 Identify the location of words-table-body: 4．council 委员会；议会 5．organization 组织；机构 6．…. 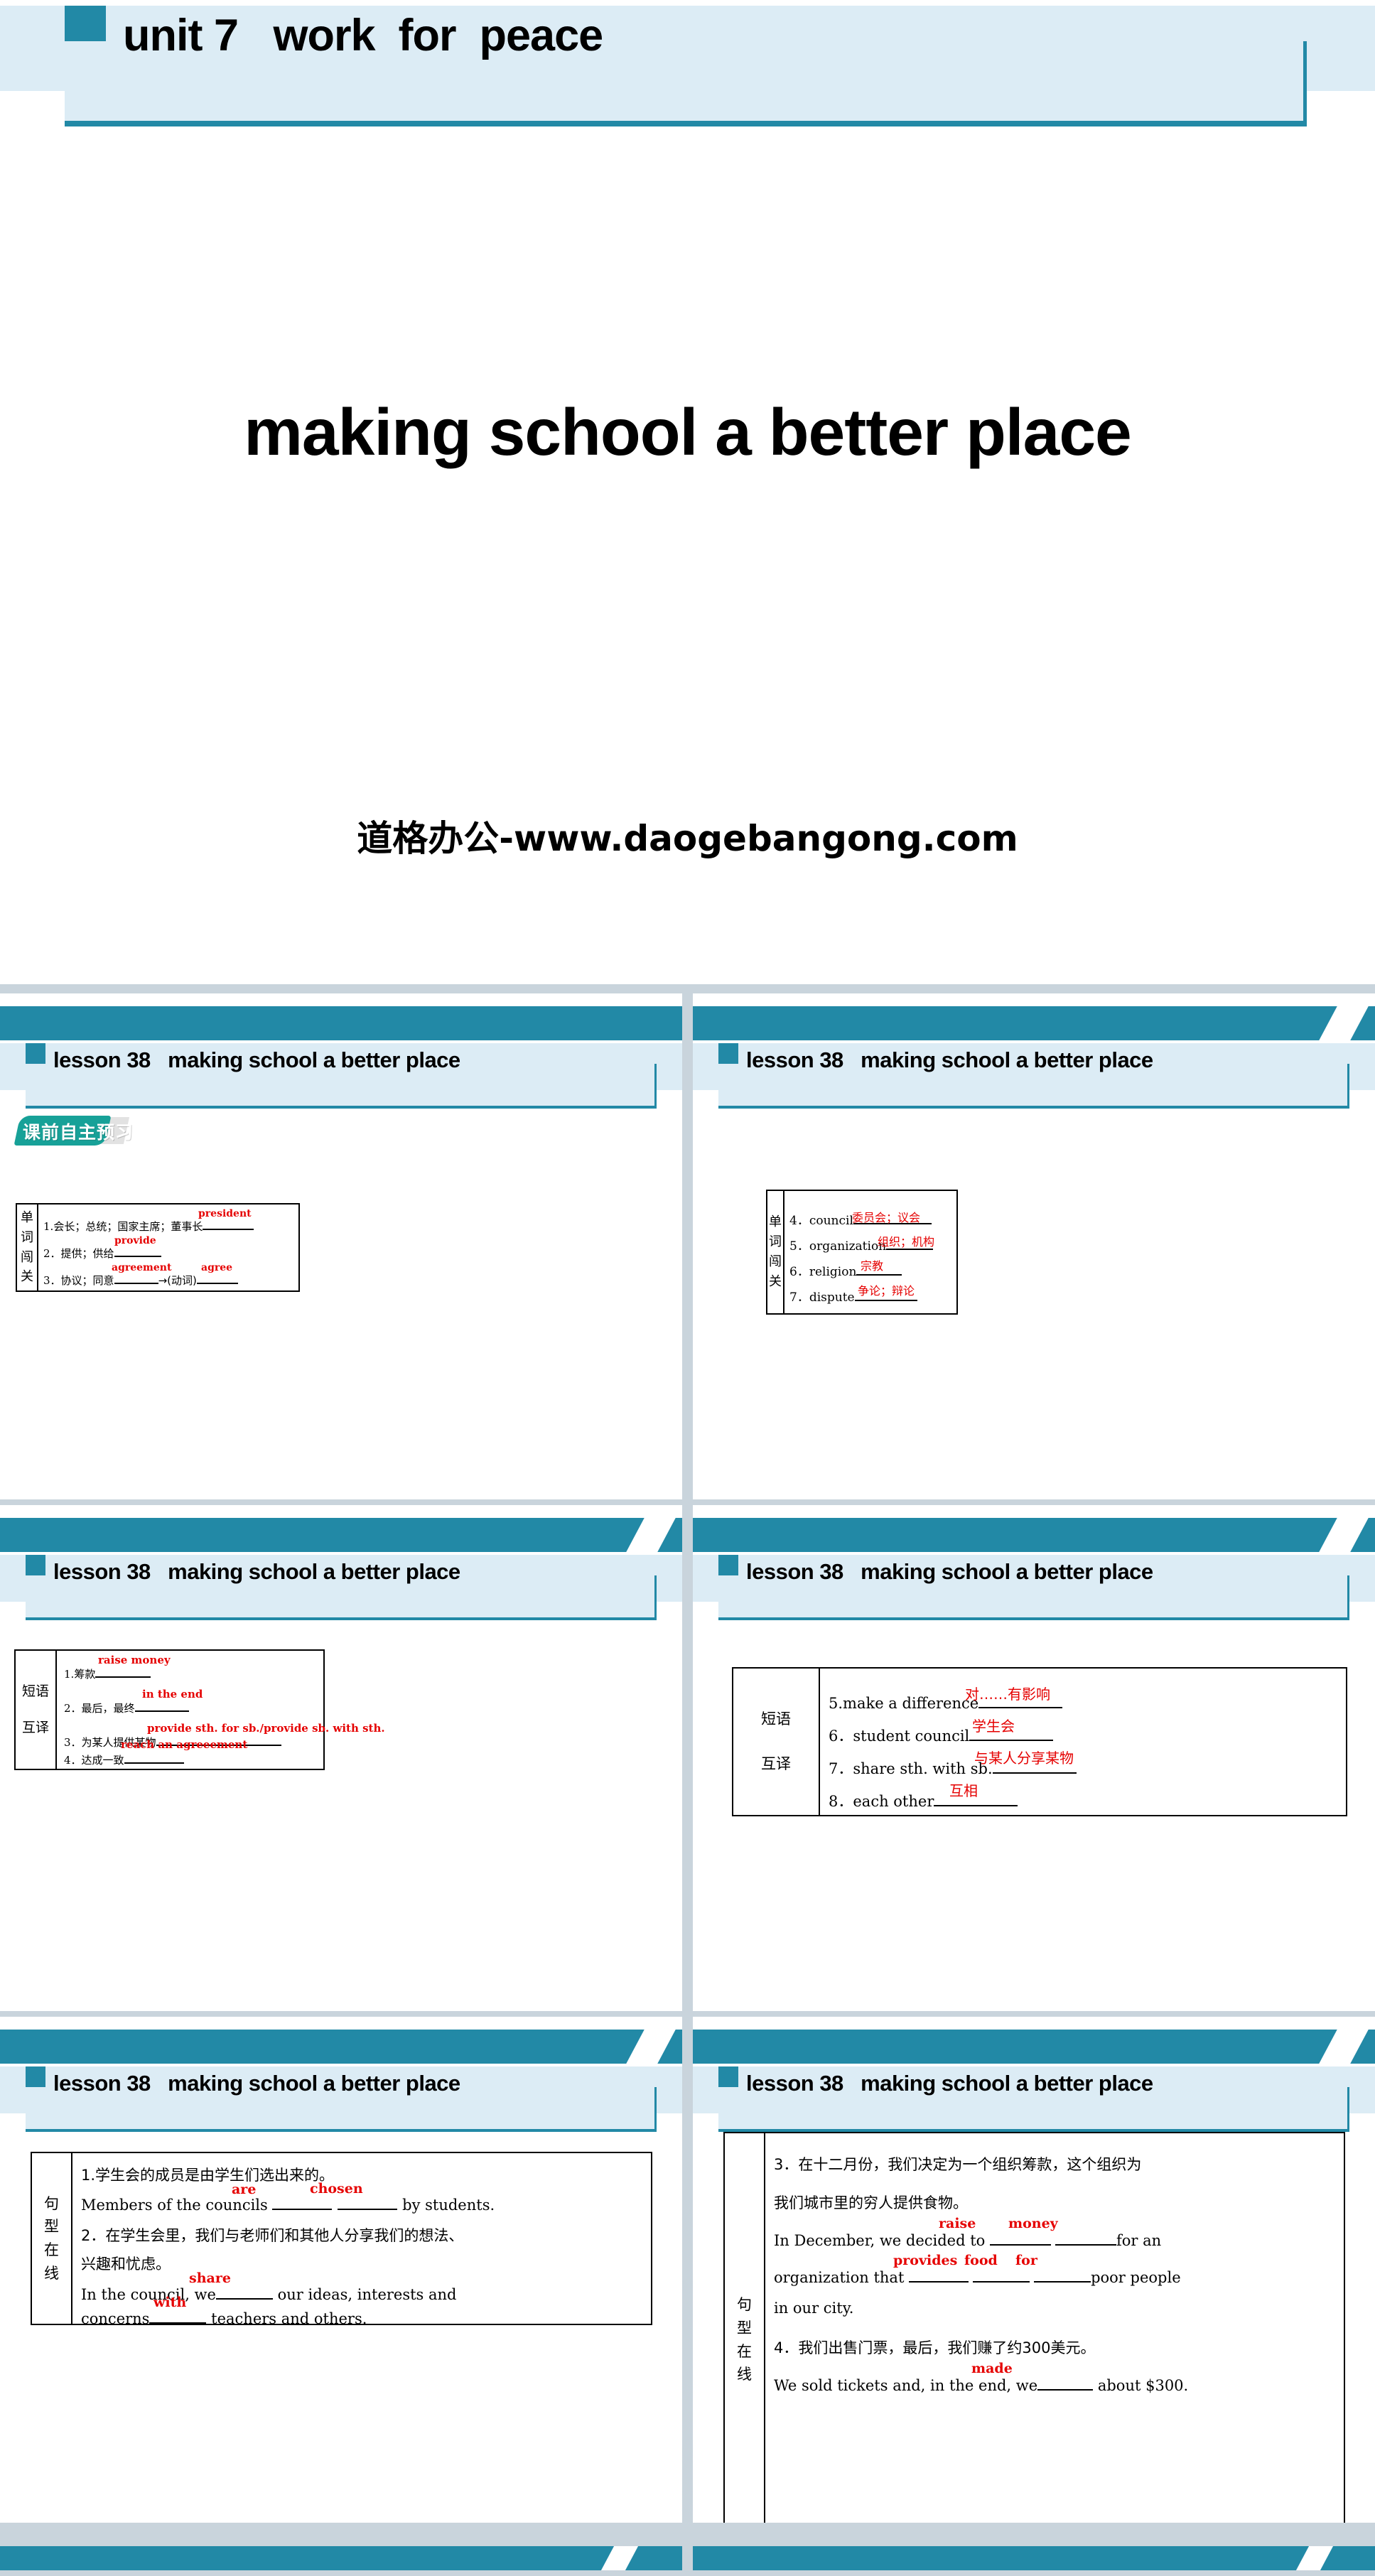
(870, 1252).